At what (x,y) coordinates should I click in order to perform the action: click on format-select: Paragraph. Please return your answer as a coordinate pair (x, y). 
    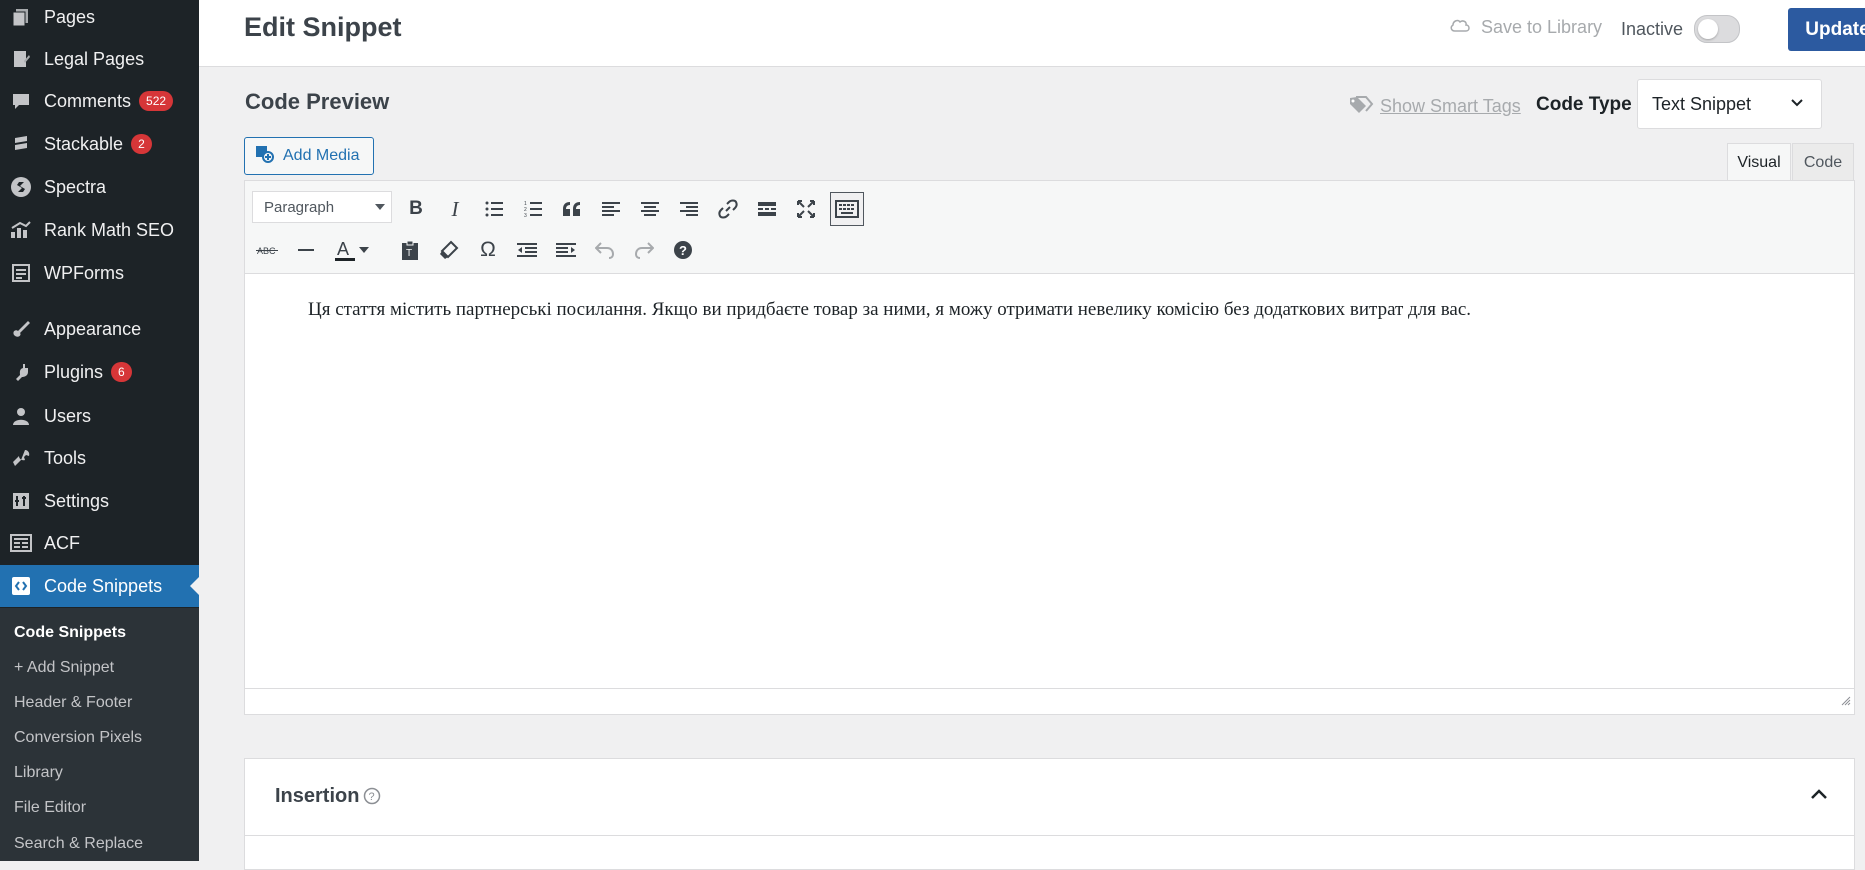
    Looking at the image, I should click on (322, 207).